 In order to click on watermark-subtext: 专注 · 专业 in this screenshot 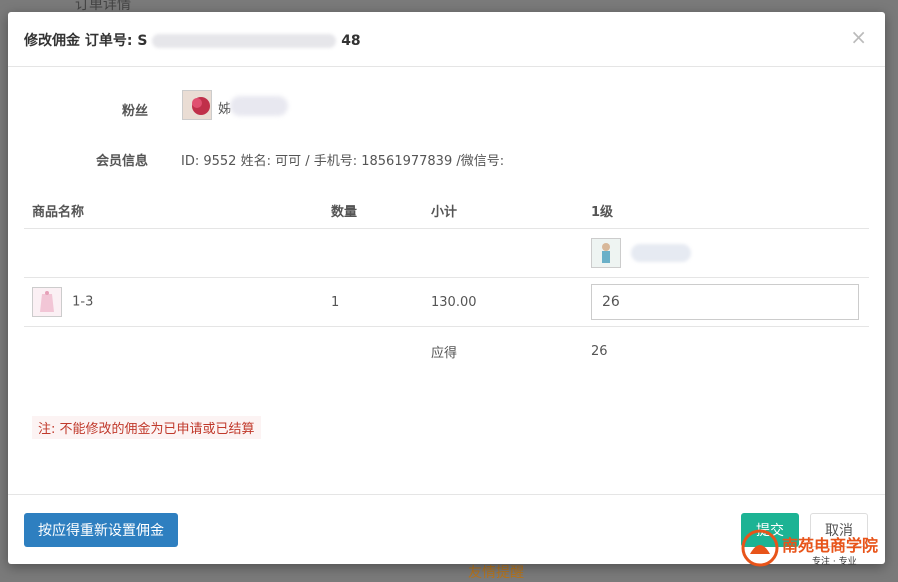, I will do `click(834, 562)`.